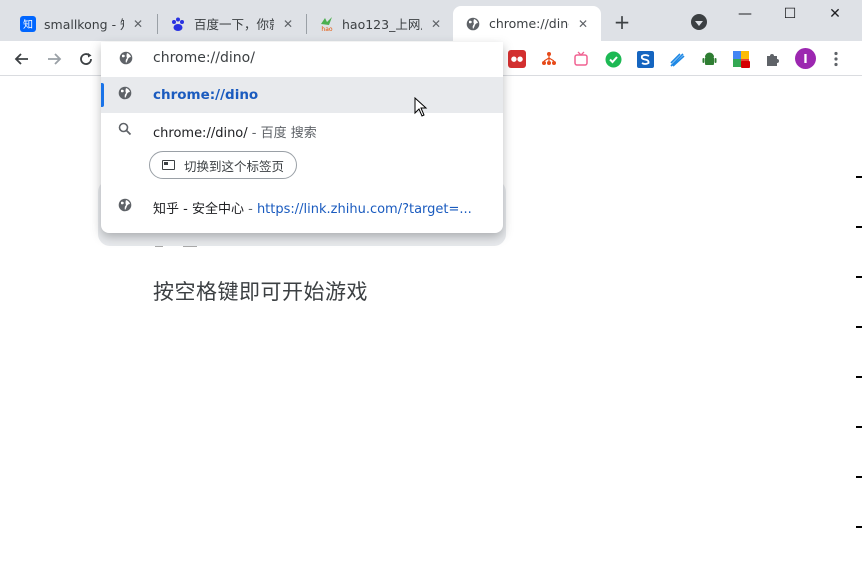 The width and height of the screenshot is (862, 575). I want to click on hao123-icon: hao, so click(326, 24).